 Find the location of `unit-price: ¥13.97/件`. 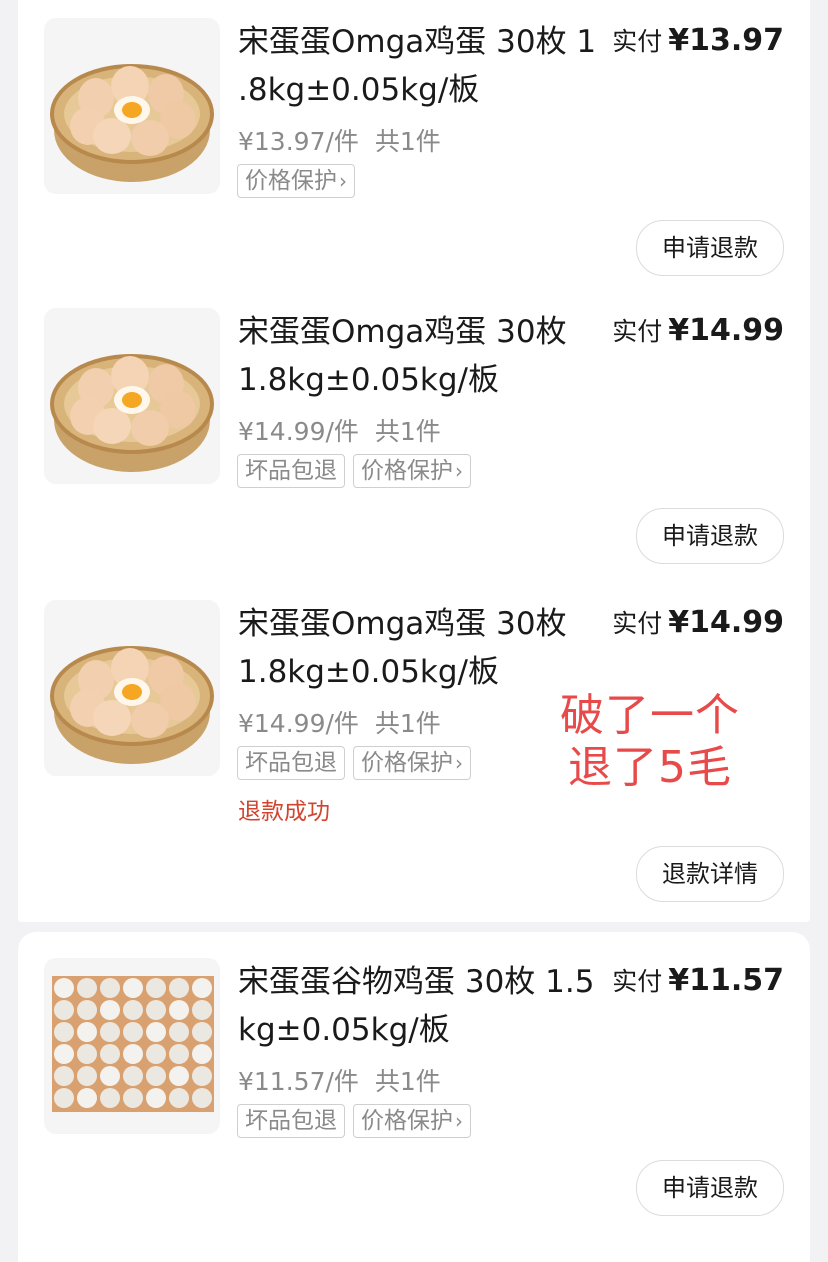

unit-price: ¥13.97/件 is located at coordinates (298, 141).